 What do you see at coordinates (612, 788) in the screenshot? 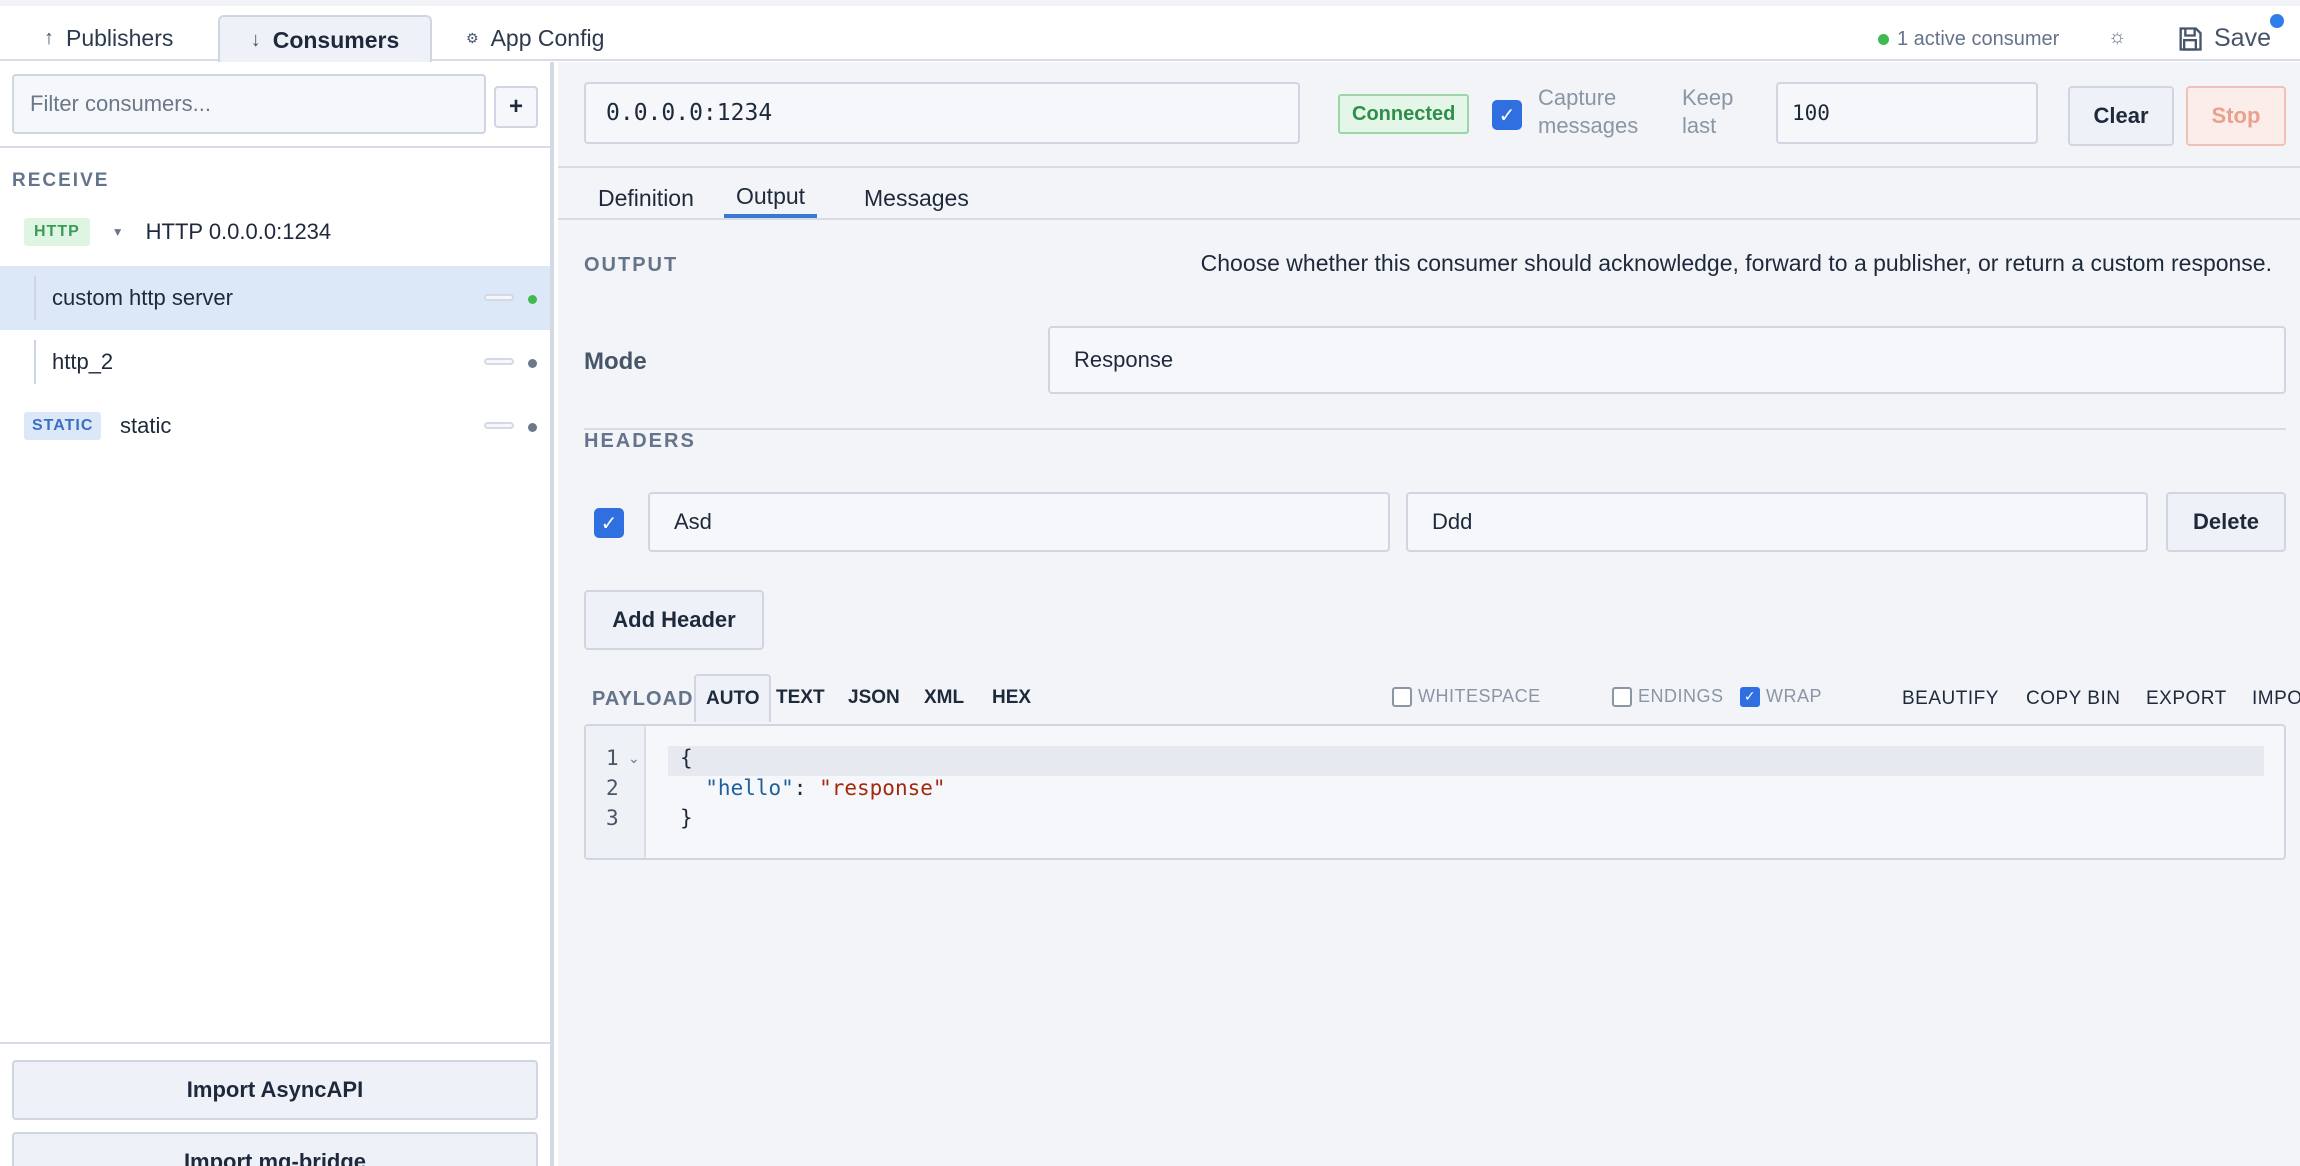
I see `line-number: 2` at bounding box center [612, 788].